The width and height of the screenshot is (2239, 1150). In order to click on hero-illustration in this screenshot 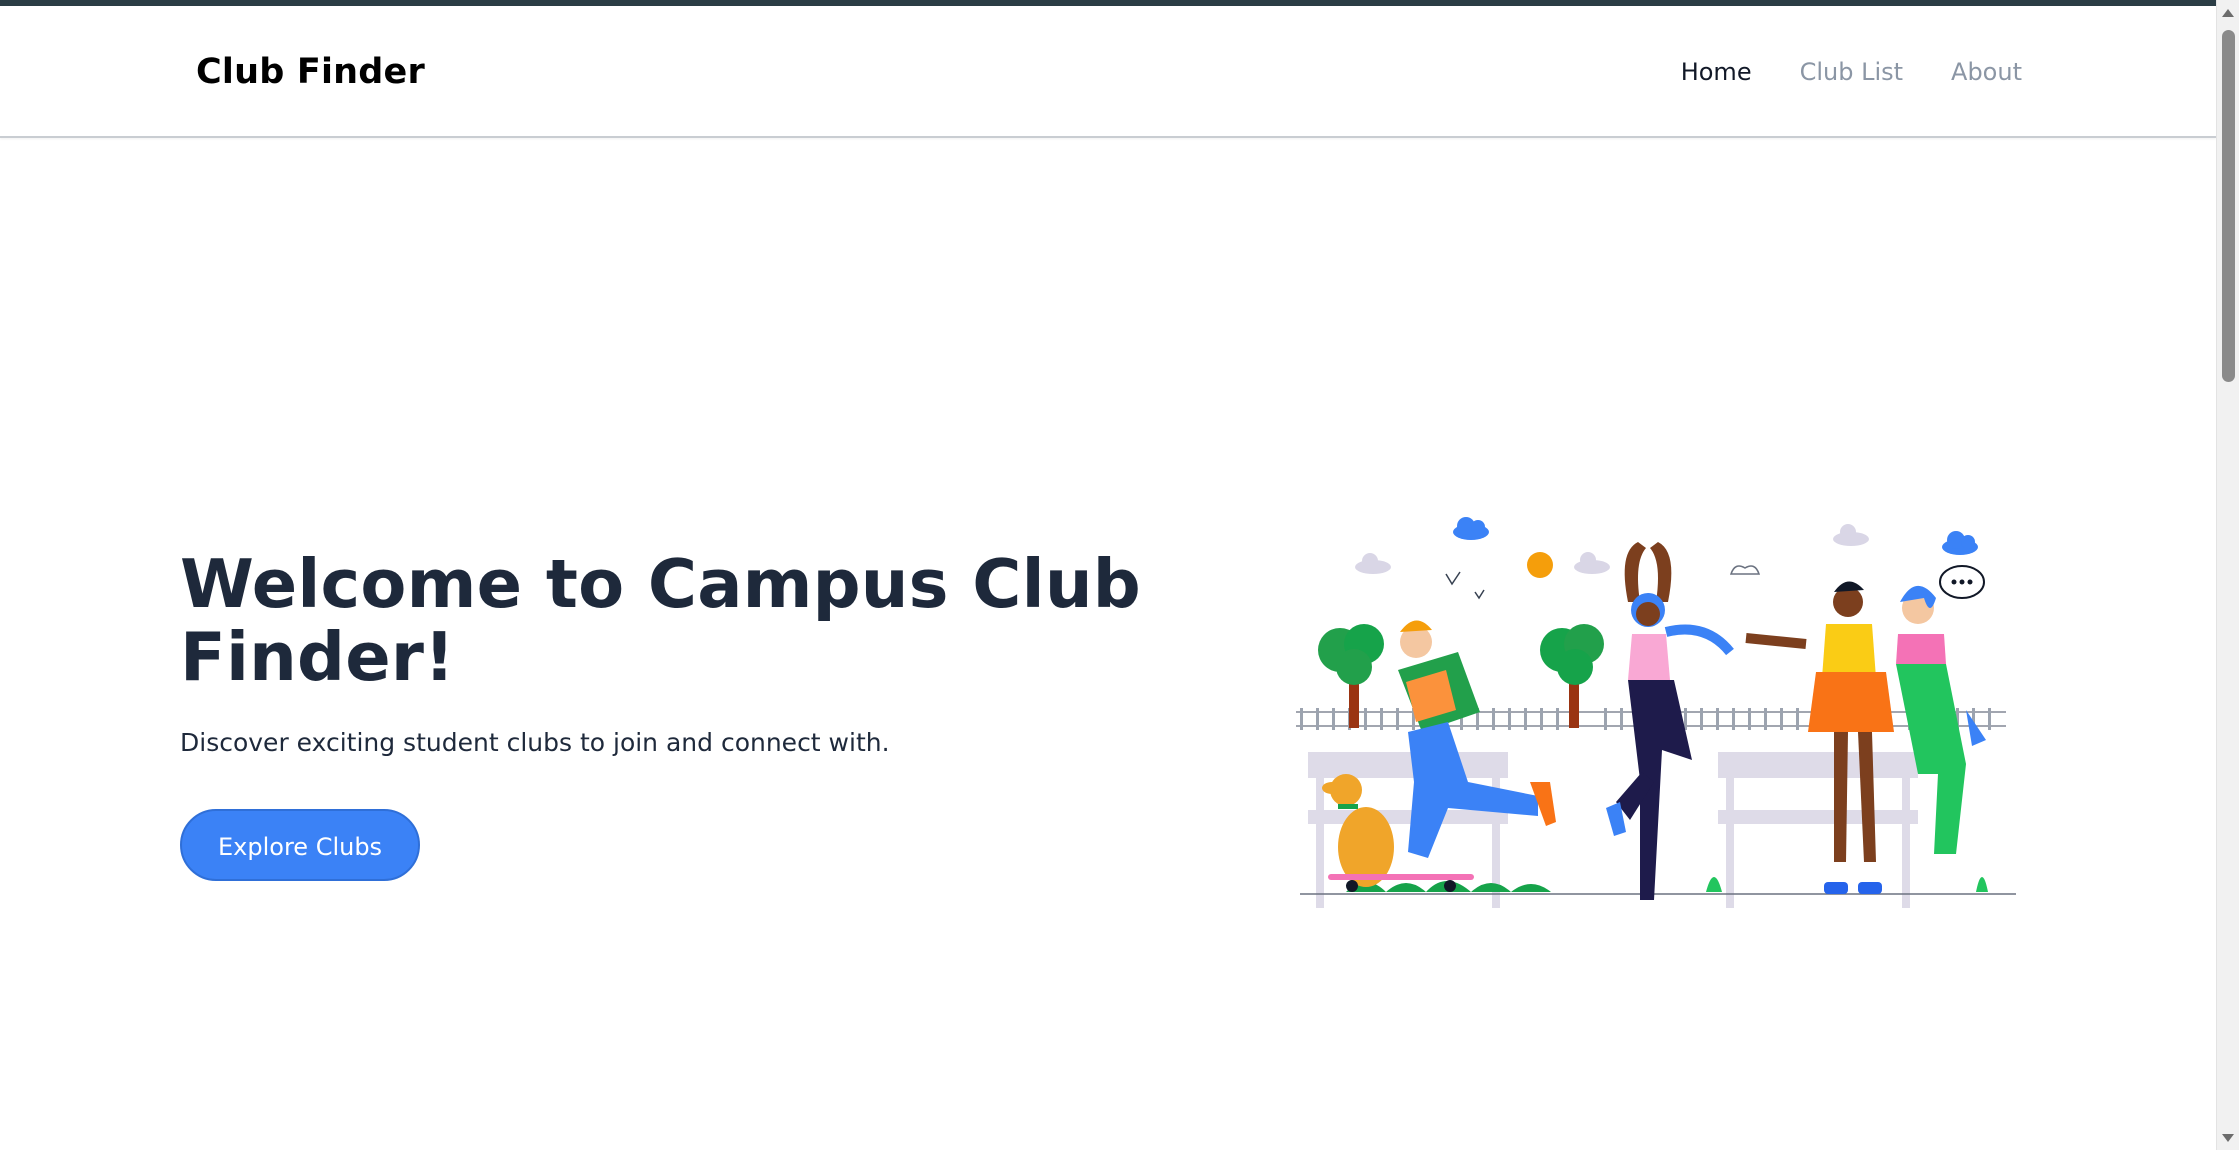, I will do `click(1656, 712)`.